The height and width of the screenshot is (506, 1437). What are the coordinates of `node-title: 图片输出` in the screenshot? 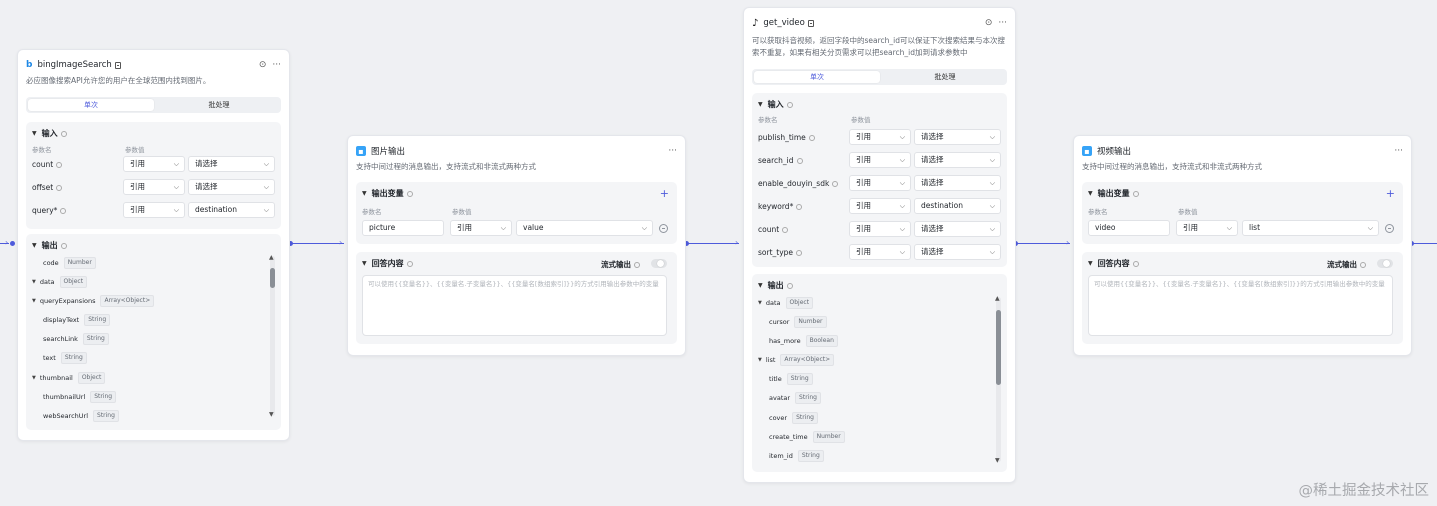 It's located at (388, 152).